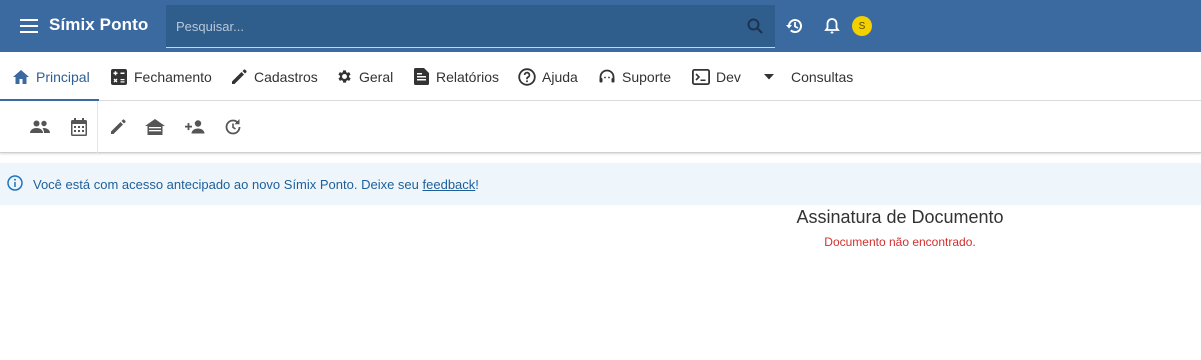 The image size is (1201, 360). I want to click on toolbar, so click(600, 127).